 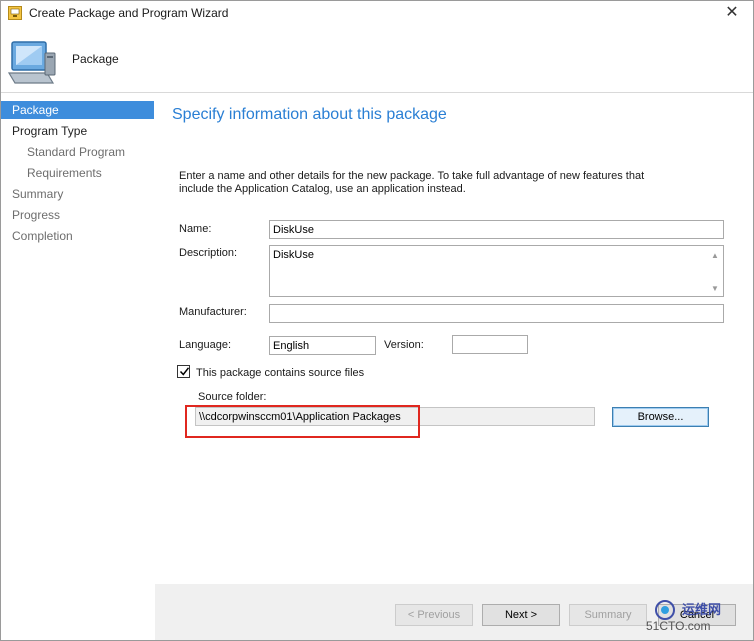 What do you see at coordinates (129, 13) in the screenshot?
I see `window-title: Create Package and Program Wizard` at bounding box center [129, 13].